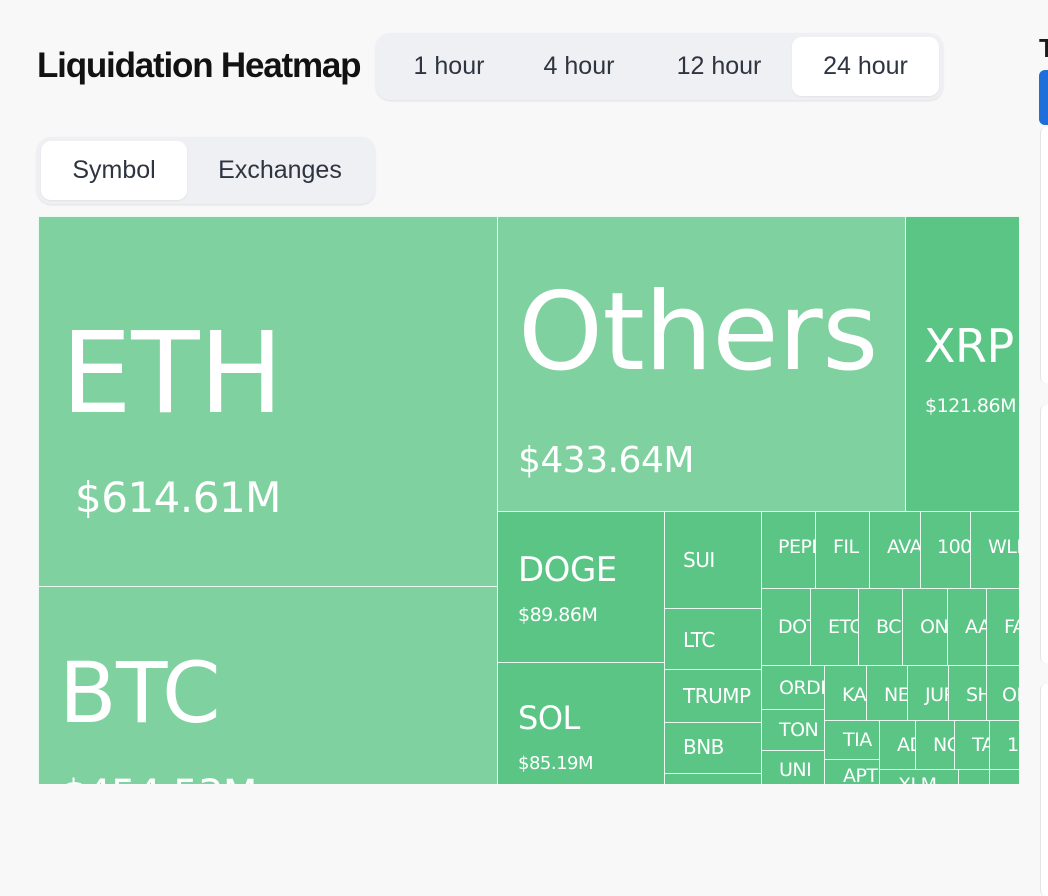 The height and width of the screenshot is (896, 1048). I want to click on heatmap-cell-kas: KAS, so click(845, 693).